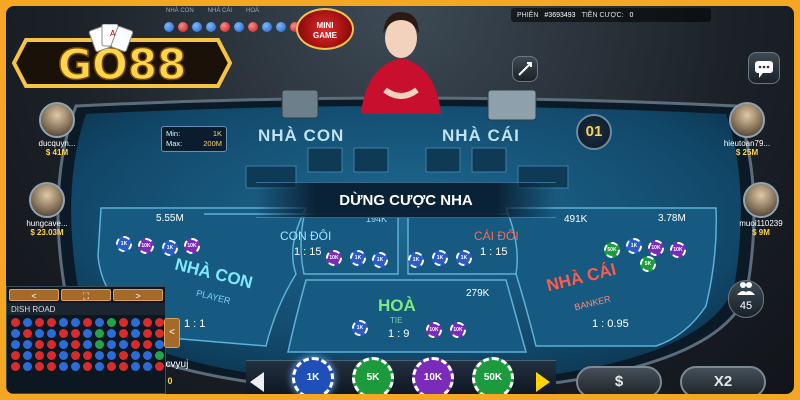 This screenshot has width=800, height=400. Describe the element at coordinates (406, 200) in the screenshot. I see `status-banner: DỪNG CƯỢC NHA` at that location.